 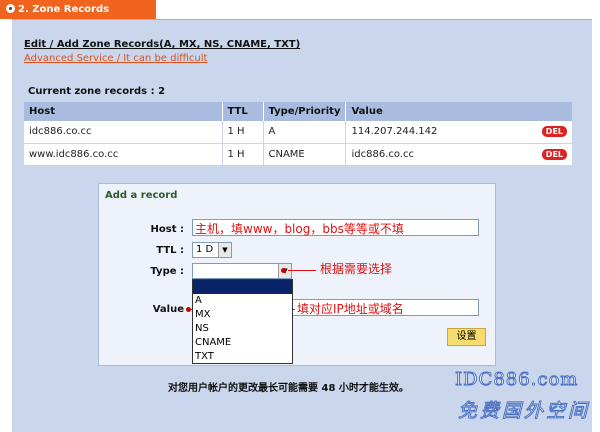 I want to click on propagation-note: 对您用户帐户的更改最长可能需要 48 小时才能生效。, so click(x=288, y=388).